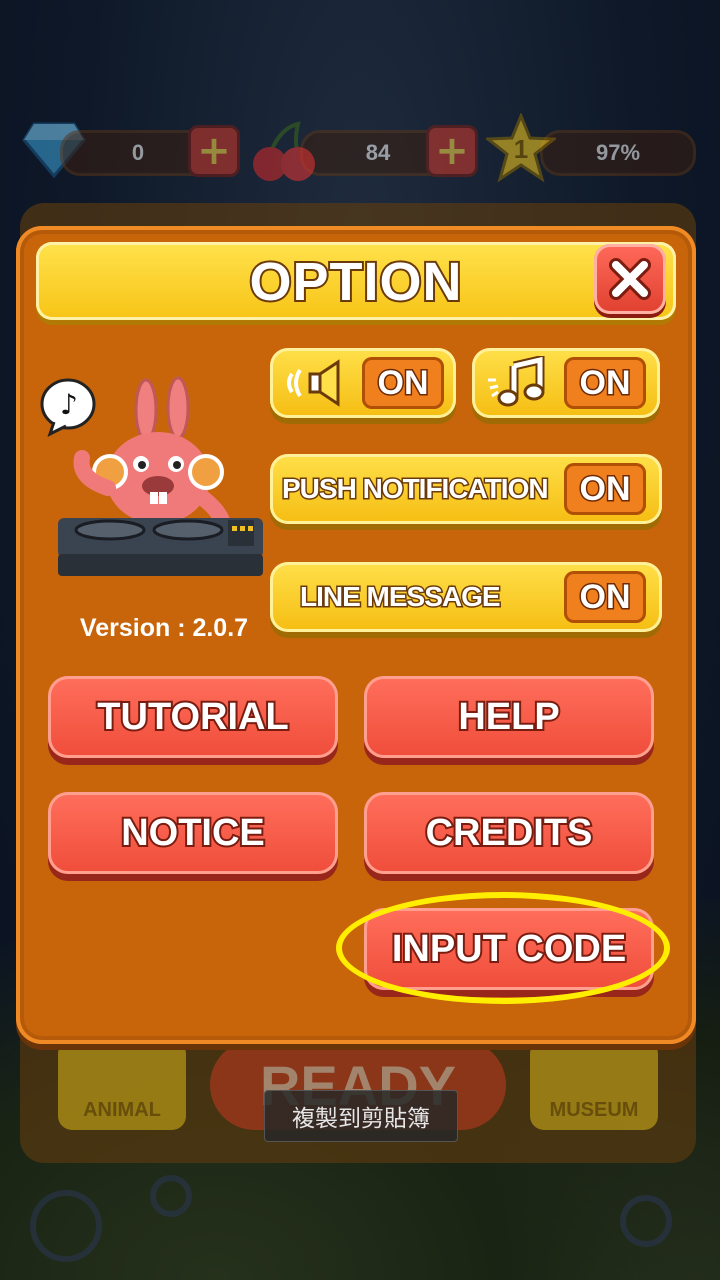 The image size is (720, 1280). I want to click on music-state: ON, so click(605, 383).